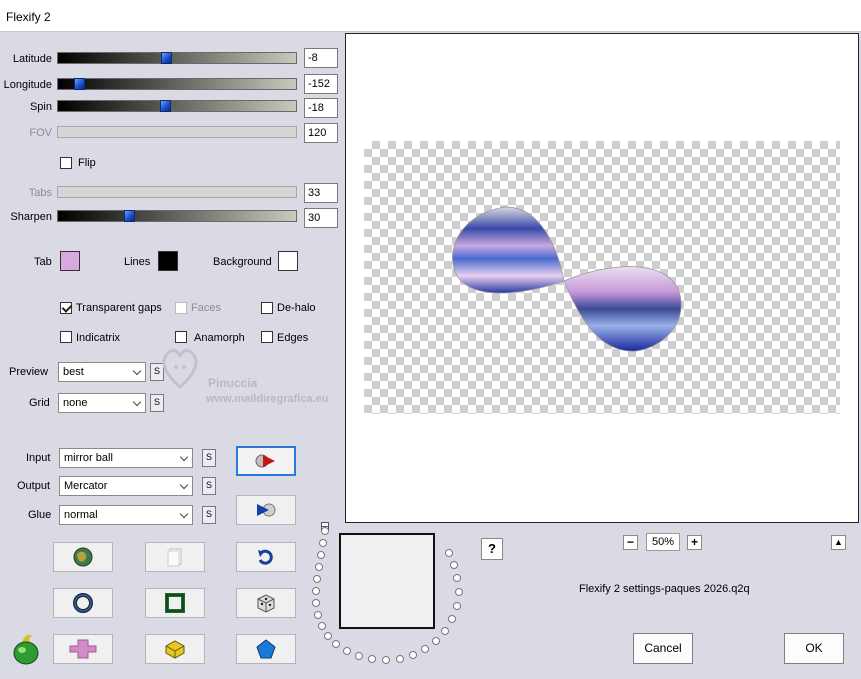  I want to click on copy-button, so click(175, 557).